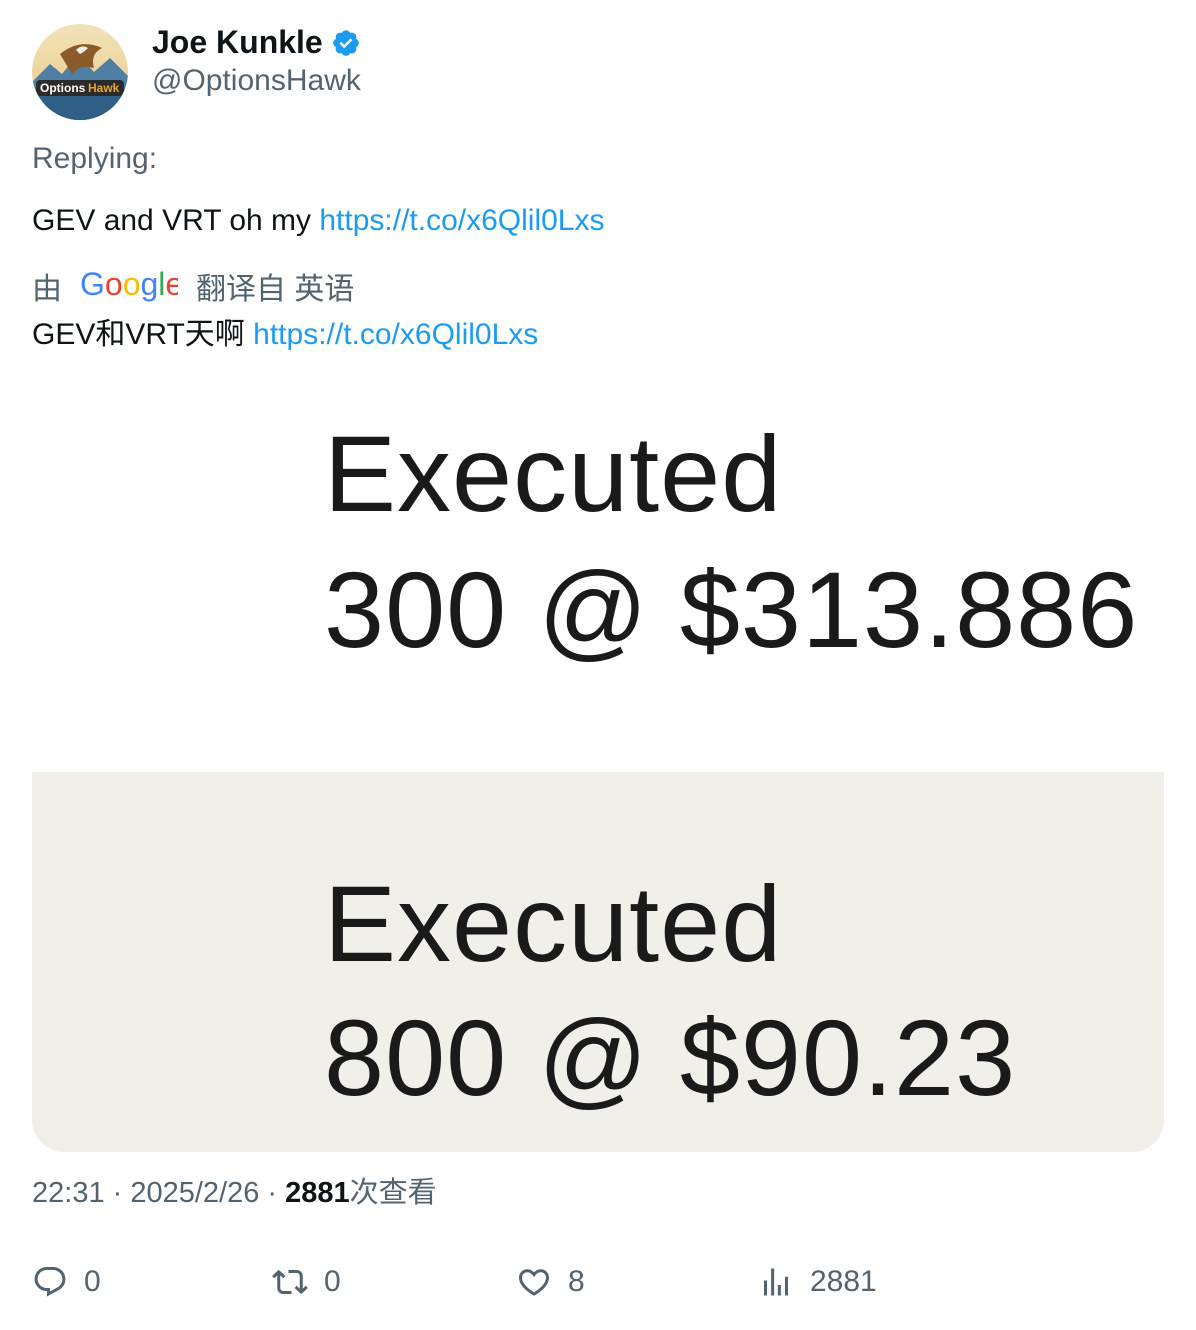  Describe the element at coordinates (50, 1282) in the screenshot. I see `reply-icon` at that location.